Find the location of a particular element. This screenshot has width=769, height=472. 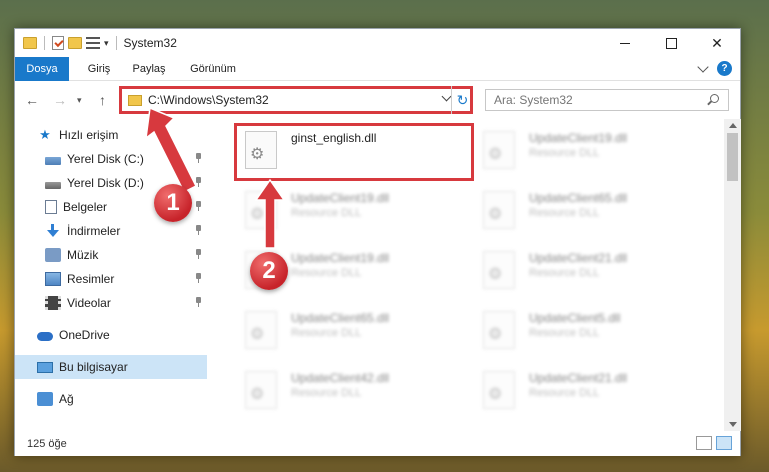

forward-arrow-icon: → is located at coordinates (60, 100).